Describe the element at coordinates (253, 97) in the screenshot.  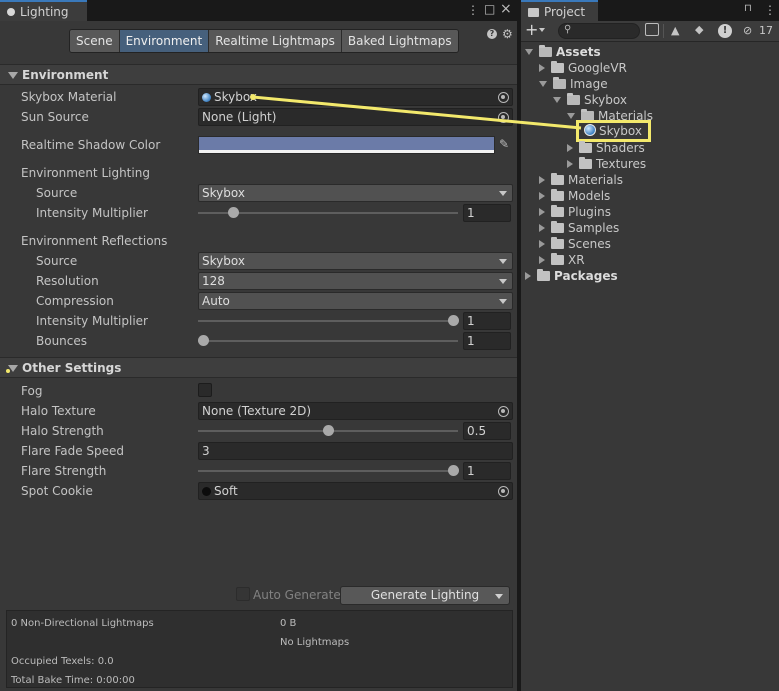
I see `annotation-dot` at that location.